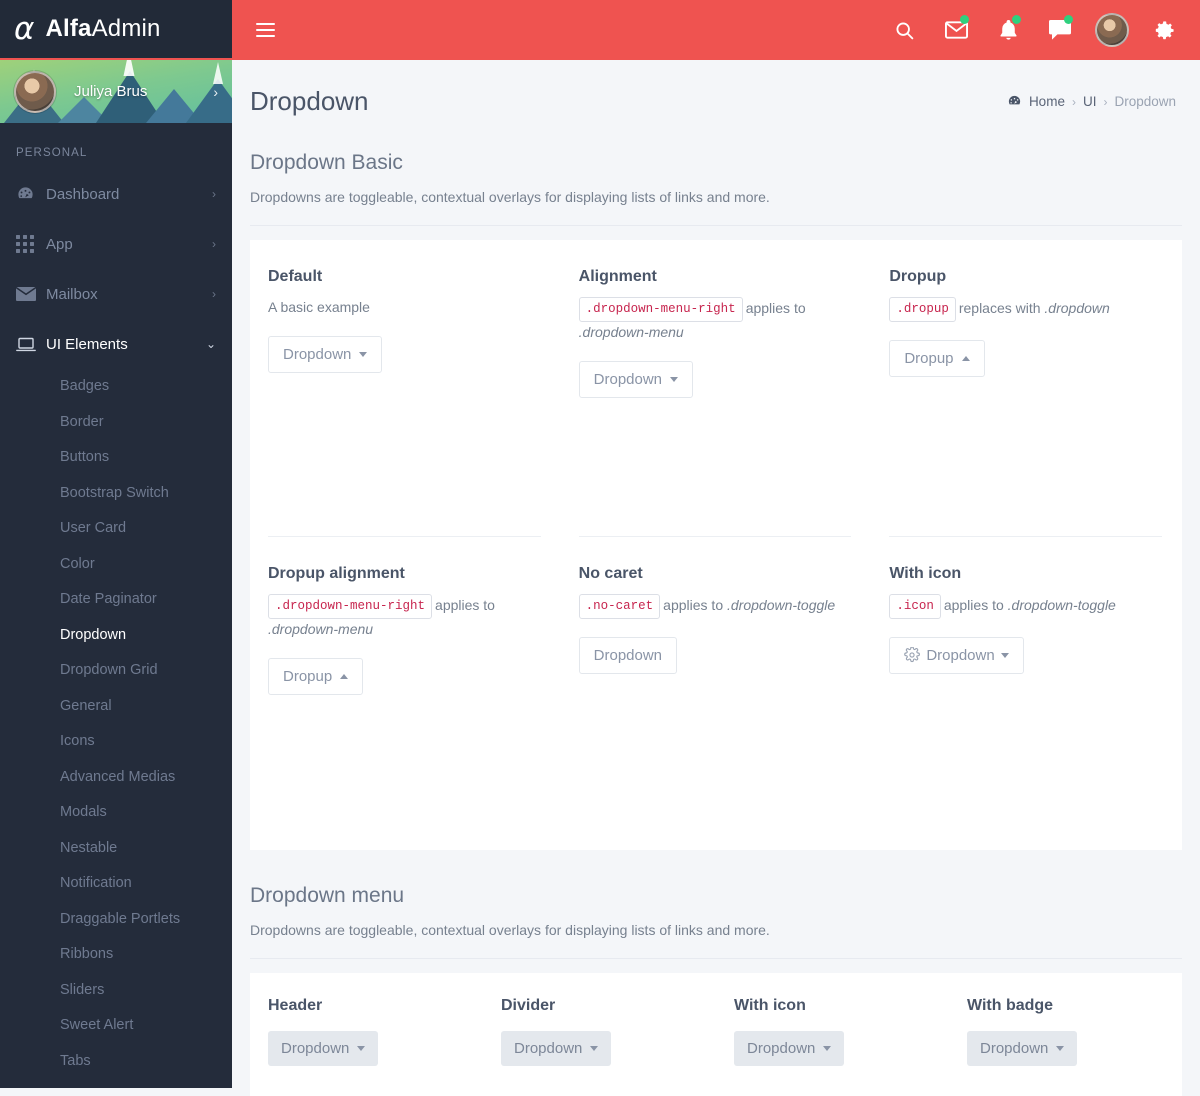 The image size is (1200, 1096). I want to click on sidebar-item-draggable-portlets: Draggable Portlets, so click(116, 920).